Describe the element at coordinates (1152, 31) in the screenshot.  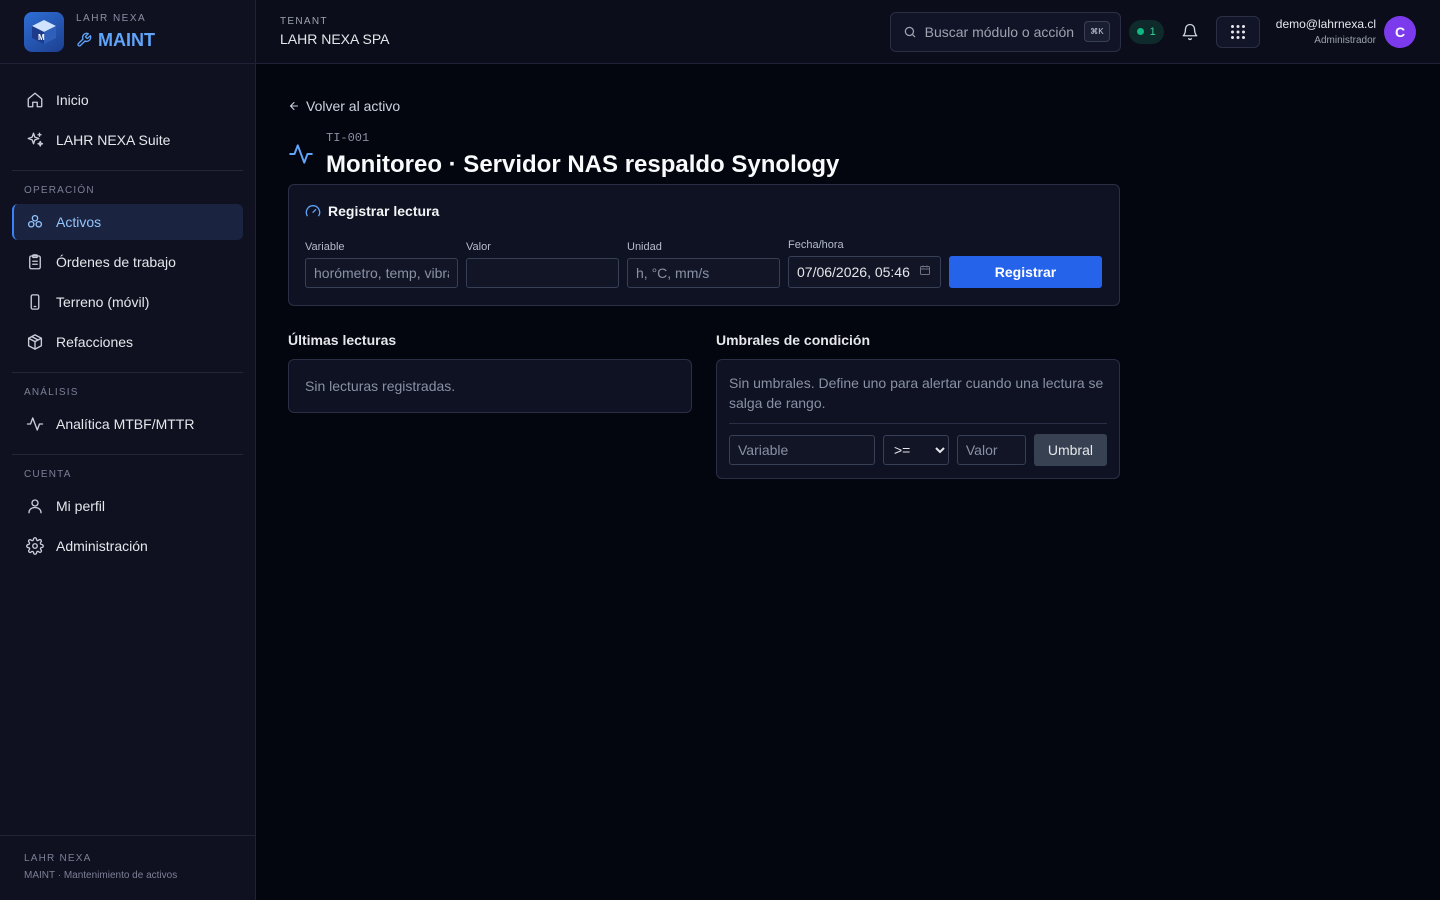
I see `status-count: 1` at that location.